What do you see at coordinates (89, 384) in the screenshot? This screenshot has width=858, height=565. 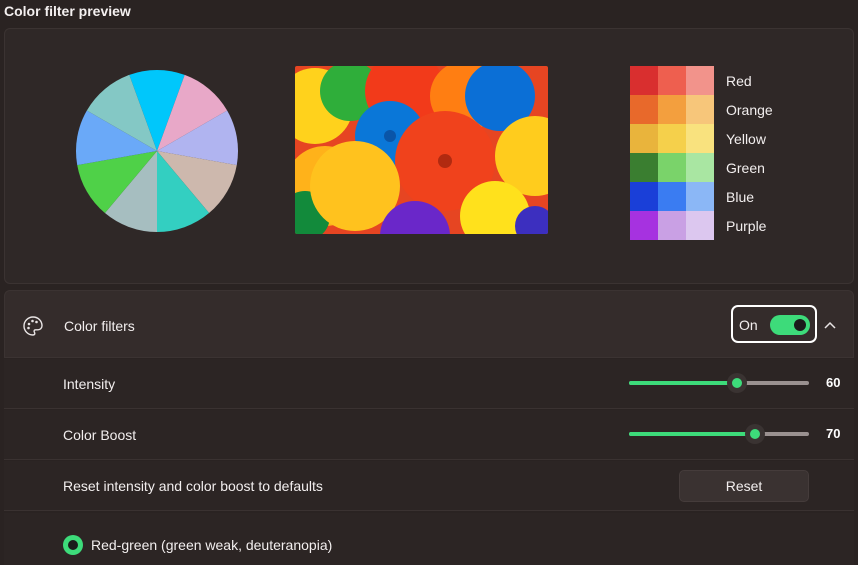 I see `intensity-label: Intensity` at bounding box center [89, 384].